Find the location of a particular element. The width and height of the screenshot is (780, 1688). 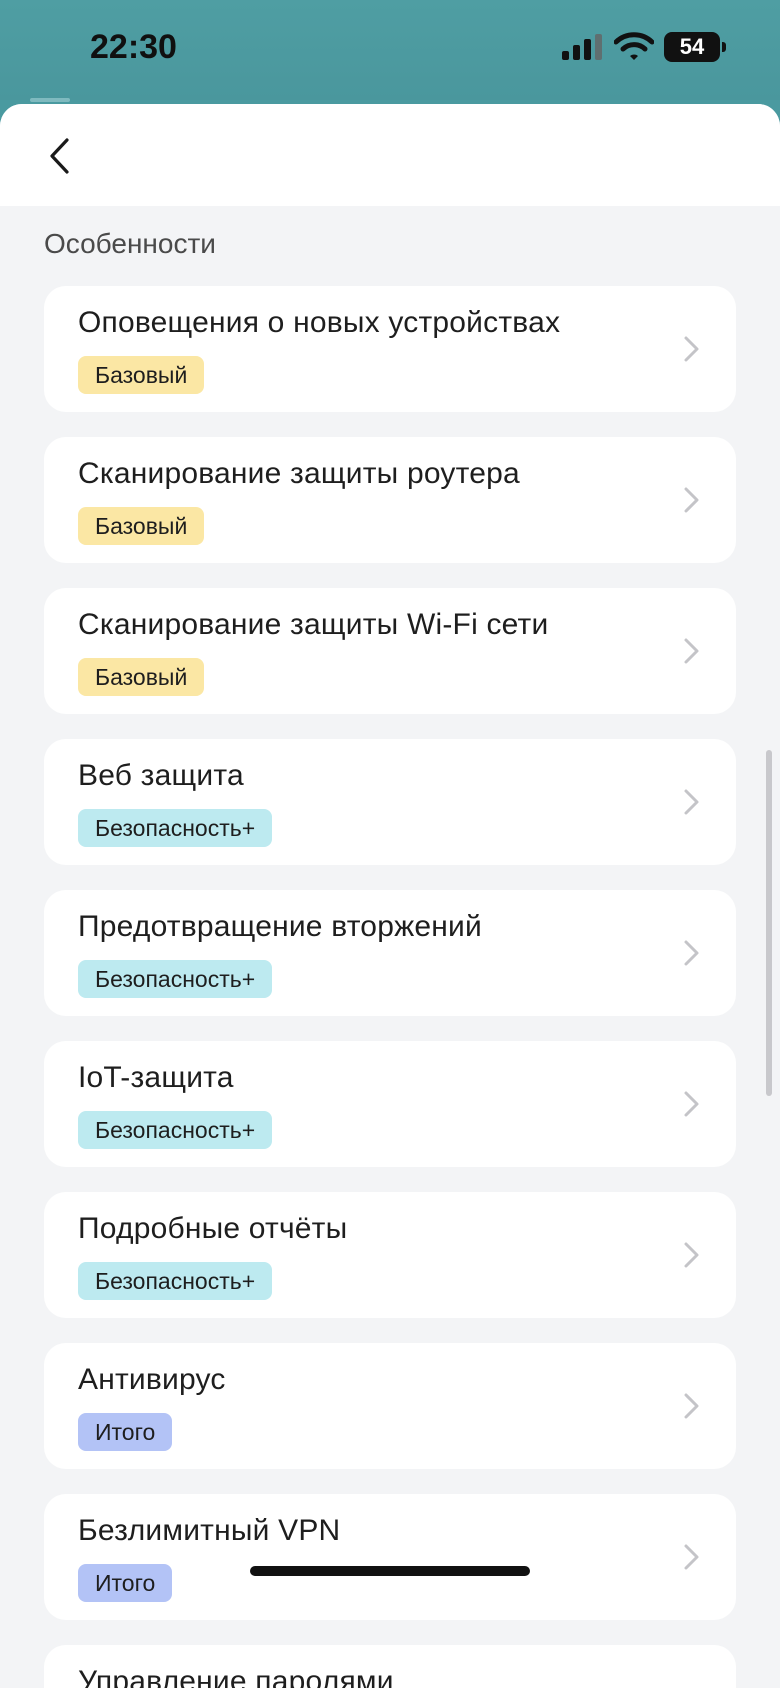

scrollbar is located at coordinates (769, 923).